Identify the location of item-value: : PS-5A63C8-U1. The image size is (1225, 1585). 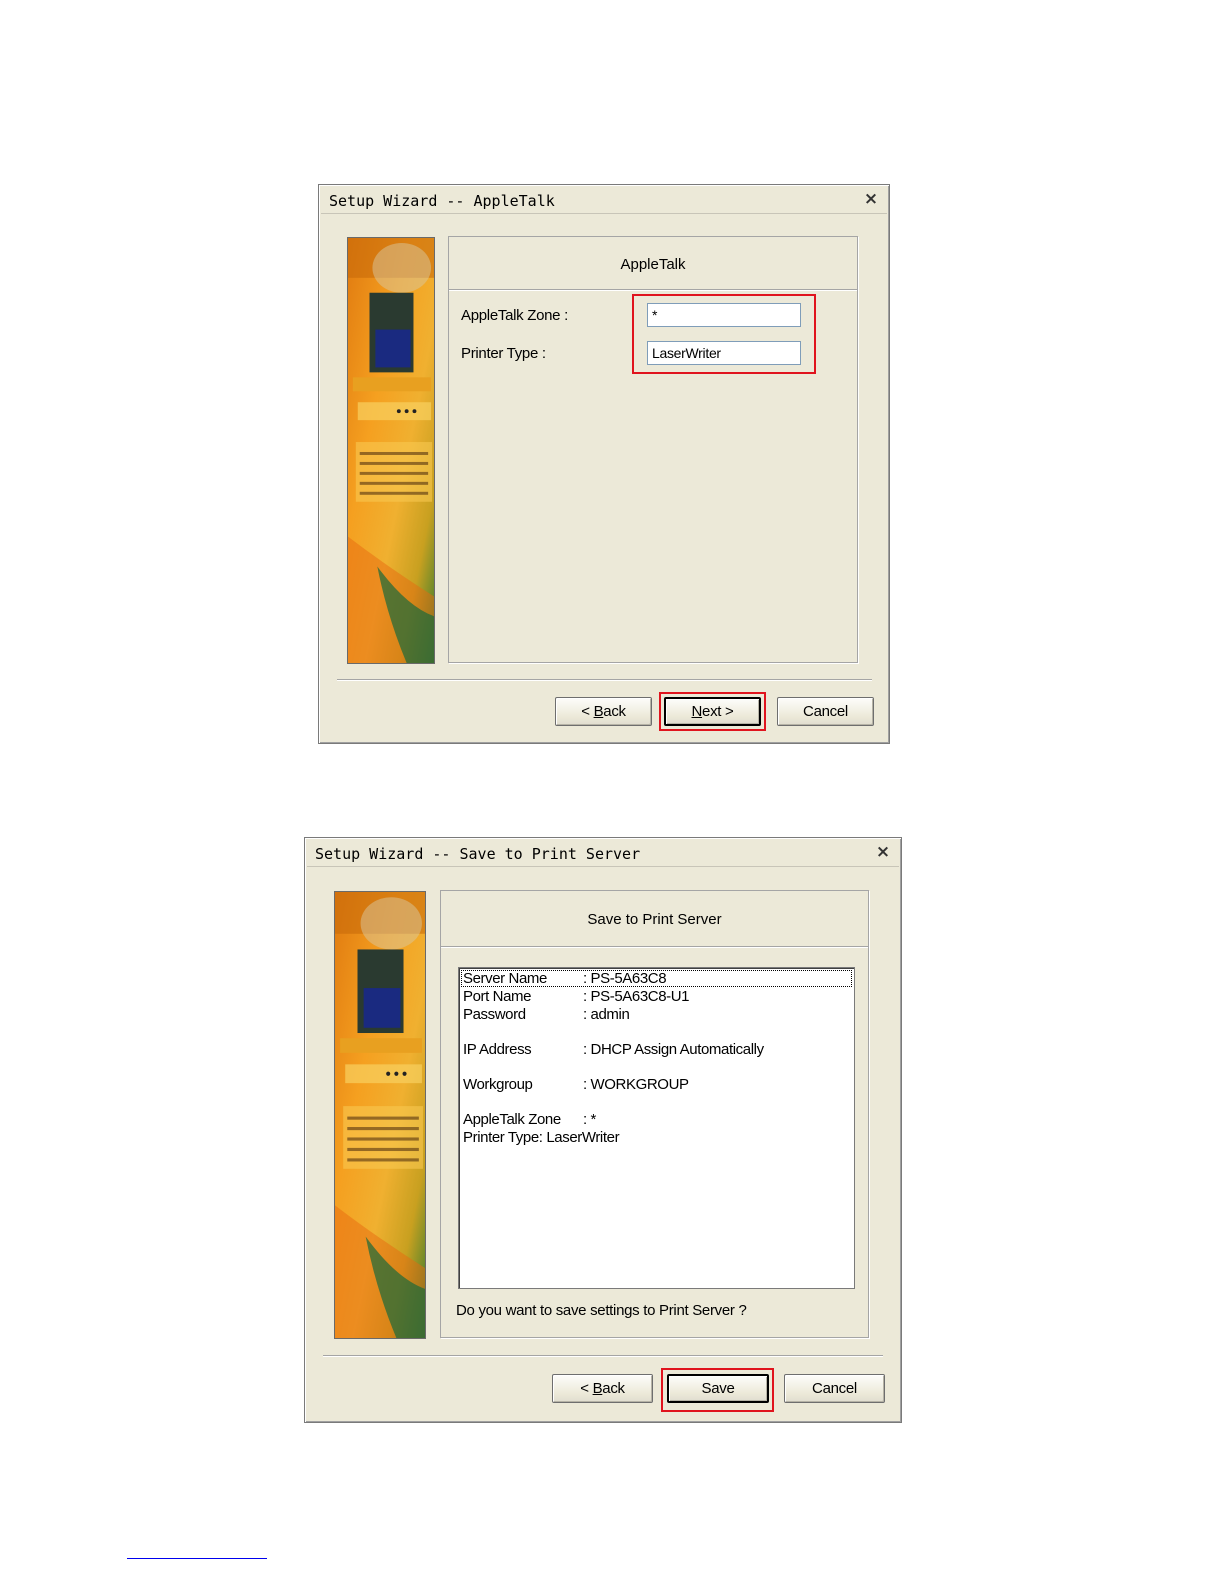
(636, 996).